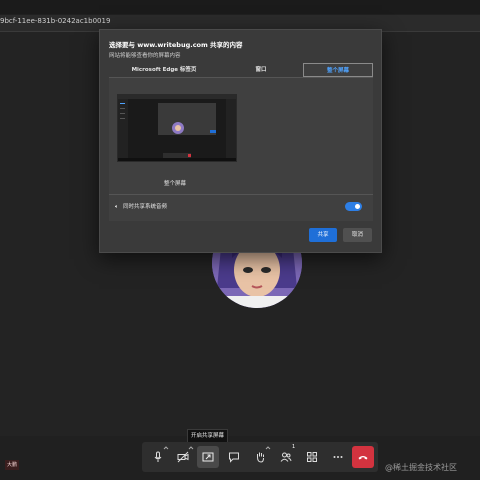 This screenshot has width=480, height=480. Describe the element at coordinates (240, 7) in the screenshot. I see `window-title-bar` at that location.